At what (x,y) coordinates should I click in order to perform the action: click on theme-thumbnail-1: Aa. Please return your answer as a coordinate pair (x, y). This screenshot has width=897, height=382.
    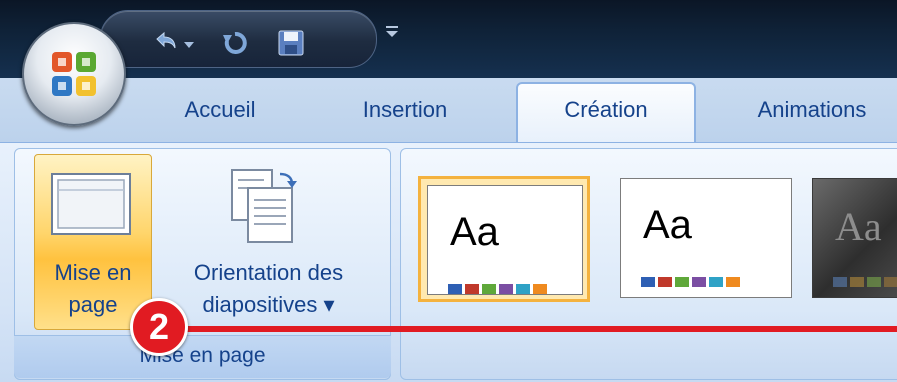
    Looking at the image, I should click on (504, 239).